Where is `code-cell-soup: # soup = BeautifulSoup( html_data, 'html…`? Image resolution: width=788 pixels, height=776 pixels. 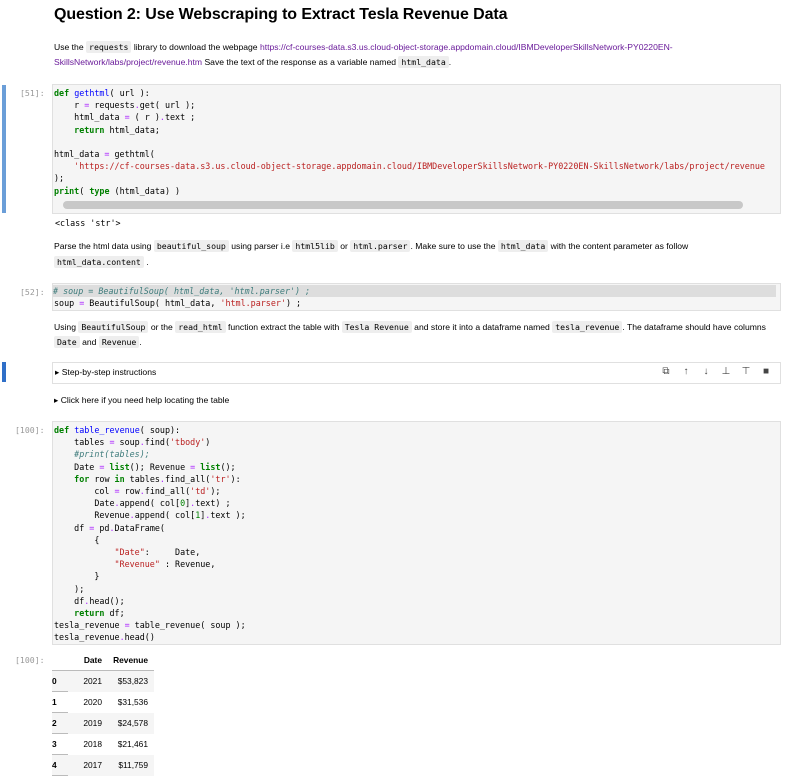
code-cell-soup: # soup = BeautifulSoup( html_data, 'html… is located at coordinates (416, 297).